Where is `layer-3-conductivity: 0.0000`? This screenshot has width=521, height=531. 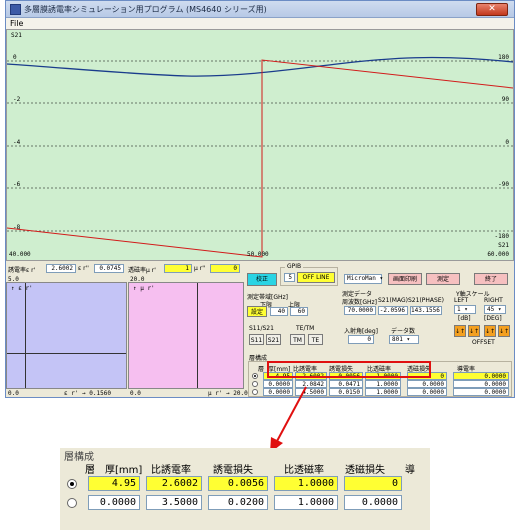
layer-3-conductivity: 0.0000 is located at coordinates (481, 384).